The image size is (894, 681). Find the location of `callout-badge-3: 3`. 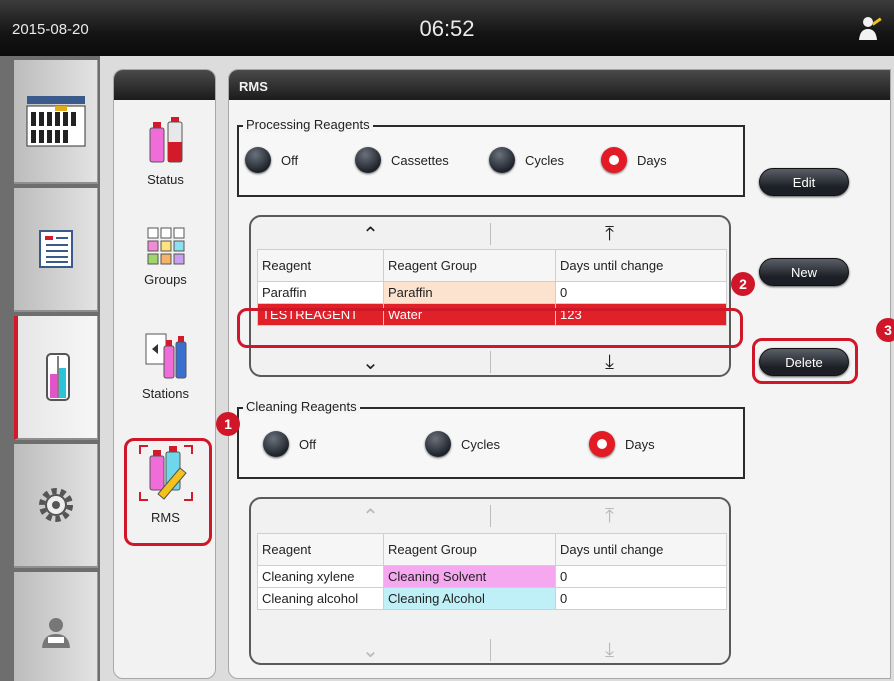

callout-badge-3: 3 is located at coordinates (885, 330).